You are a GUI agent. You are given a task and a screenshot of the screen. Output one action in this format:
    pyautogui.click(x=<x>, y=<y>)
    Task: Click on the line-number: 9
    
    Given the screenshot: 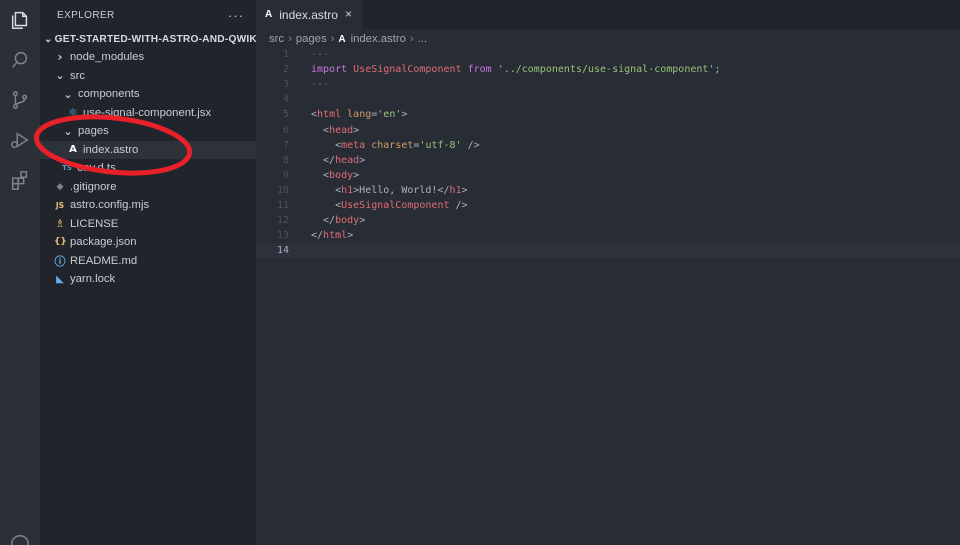 What is the action you would take?
    pyautogui.click(x=285, y=175)
    